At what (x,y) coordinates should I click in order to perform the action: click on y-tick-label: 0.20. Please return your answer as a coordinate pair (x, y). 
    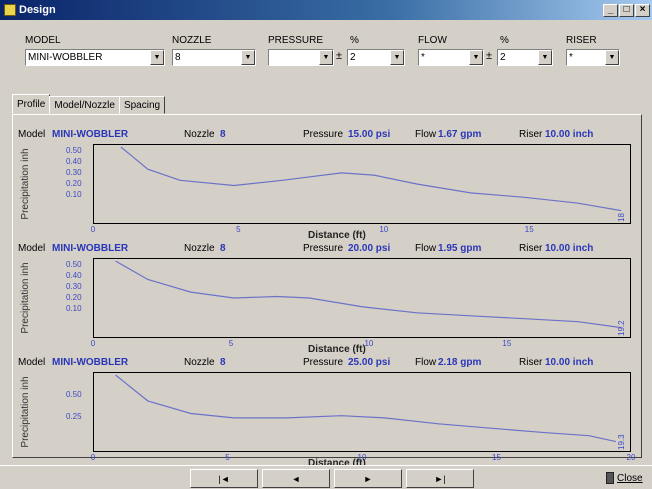
    Looking at the image, I should click on (74, 297).